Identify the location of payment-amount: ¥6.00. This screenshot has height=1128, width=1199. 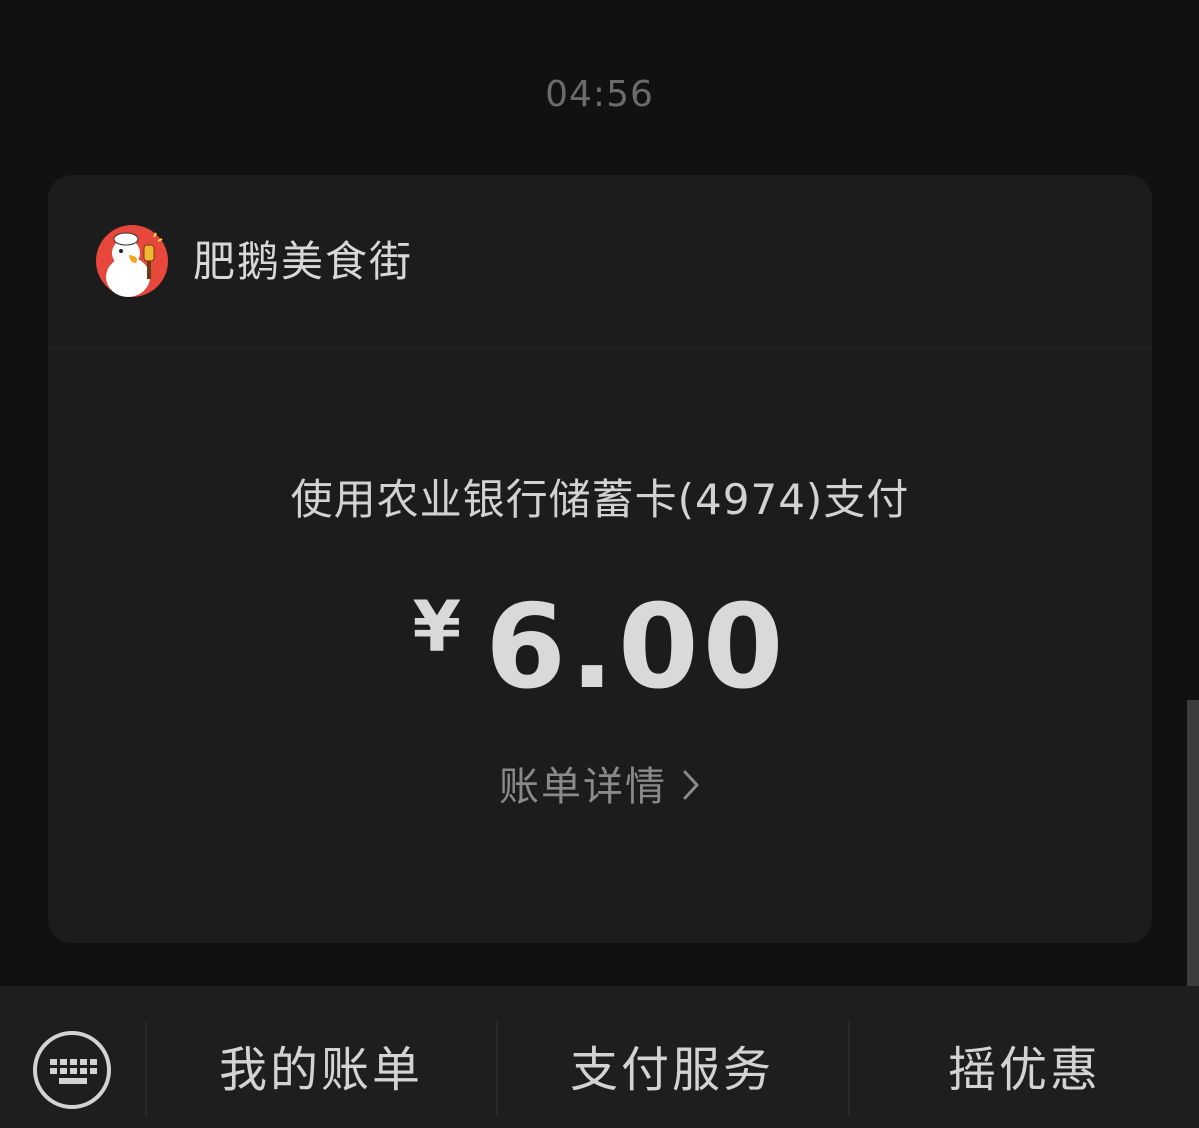
(600, 647).